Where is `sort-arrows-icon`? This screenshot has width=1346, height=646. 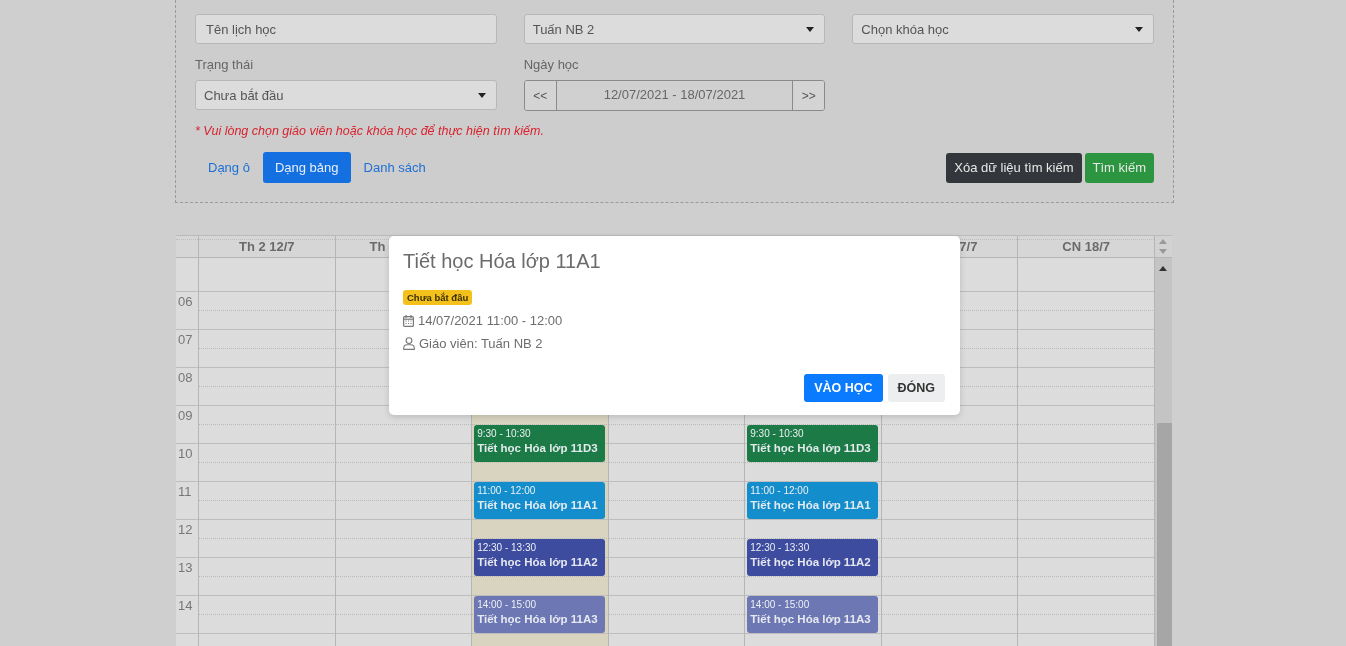 sort-arrows-icon is located at coordinates (1163, 246).